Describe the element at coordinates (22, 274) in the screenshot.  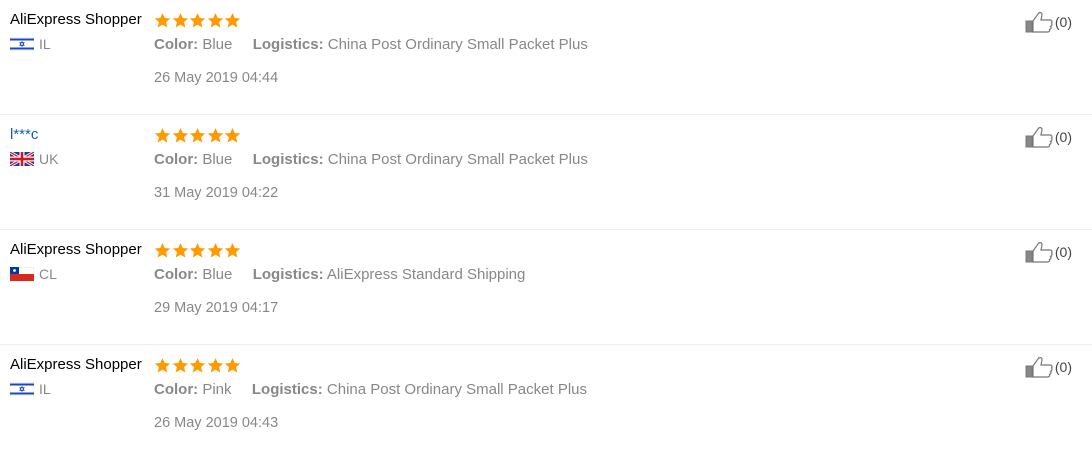
I see `chile-flag-icon` at that location.